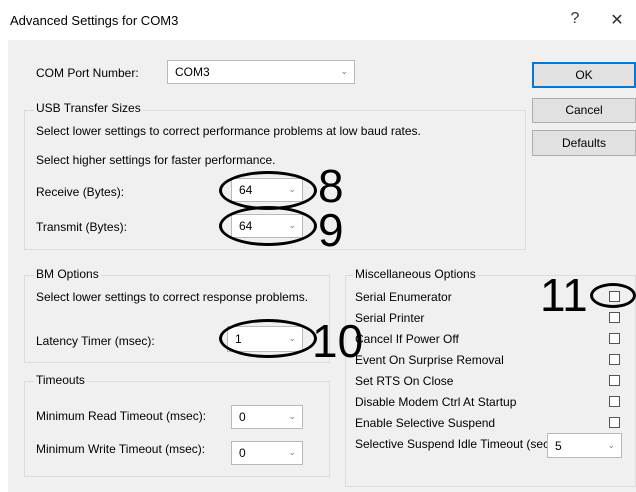 This screenshot has width=636, height=492. I want to click on close-button: ✕, so click(617, 20).